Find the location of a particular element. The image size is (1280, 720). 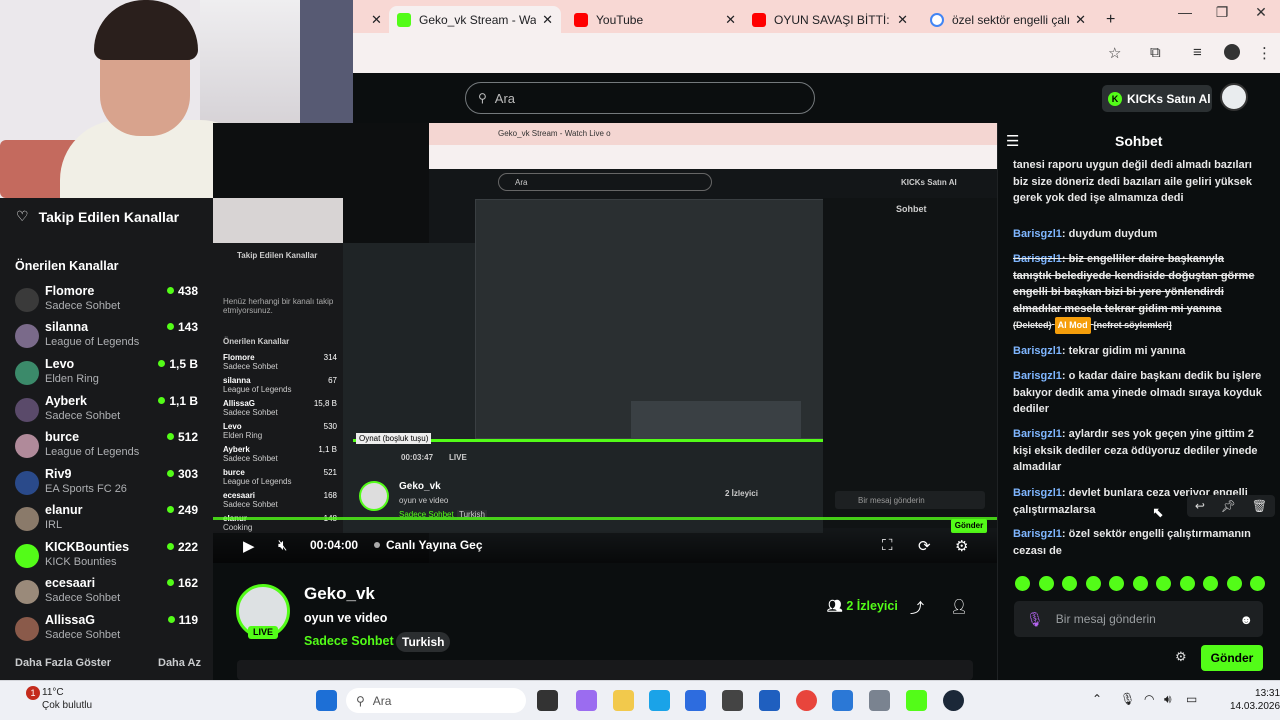

chat-message: Barisgzl1: duydum duydum is located at coordinates (1138, 234).